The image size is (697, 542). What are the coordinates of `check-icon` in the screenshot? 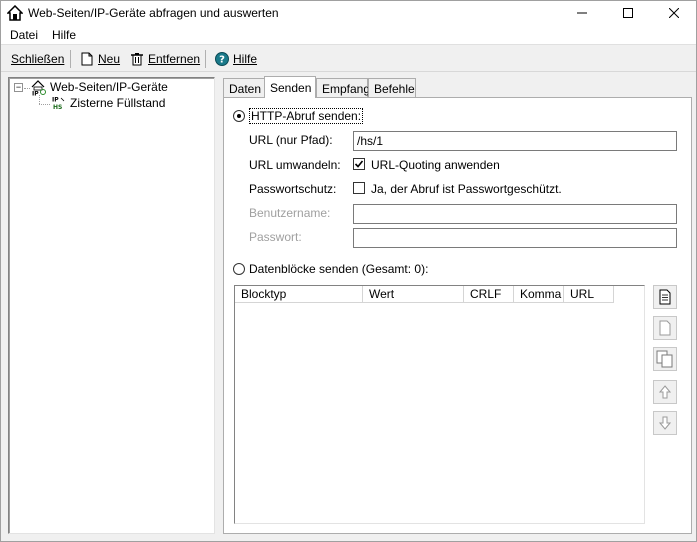 It's located at (359, 164).